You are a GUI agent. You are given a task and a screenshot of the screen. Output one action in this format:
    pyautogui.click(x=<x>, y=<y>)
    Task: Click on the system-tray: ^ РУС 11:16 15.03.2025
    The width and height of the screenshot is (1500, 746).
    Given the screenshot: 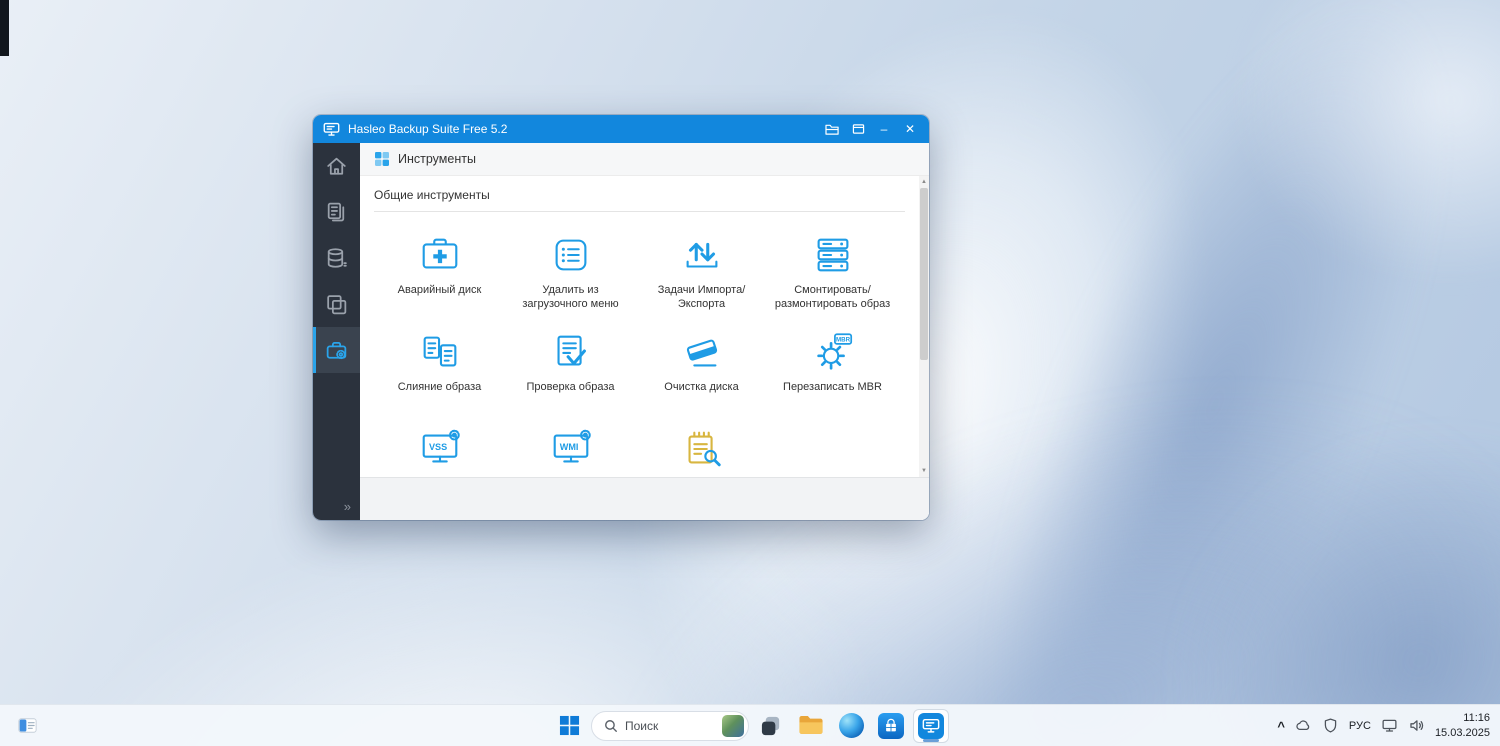 What is the action you would take?
    pyautogui.click(x=1383, y=726)
    